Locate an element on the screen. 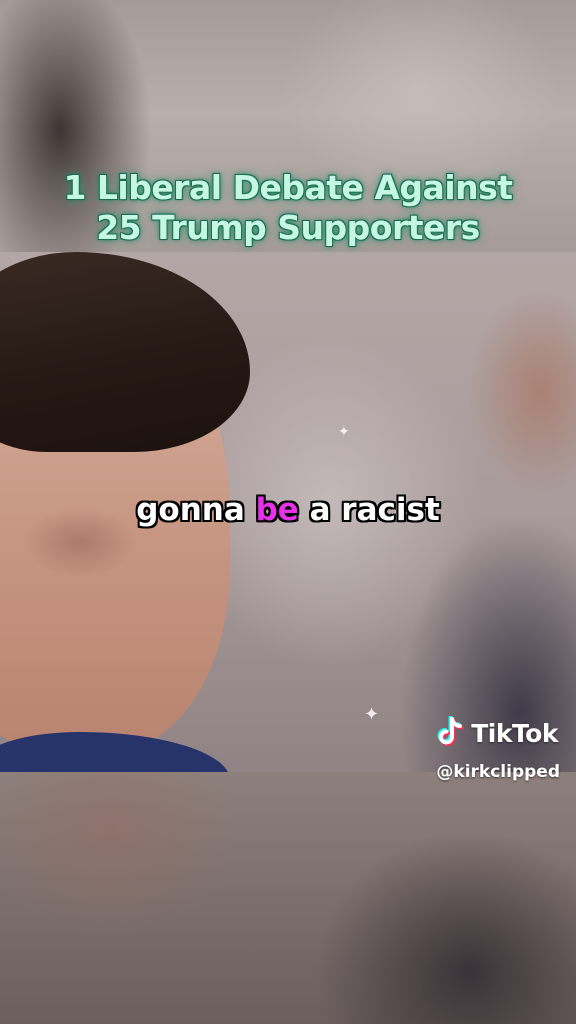  title-line-1: 1 Liberal Debate Against is located at coordinates (288, 187).